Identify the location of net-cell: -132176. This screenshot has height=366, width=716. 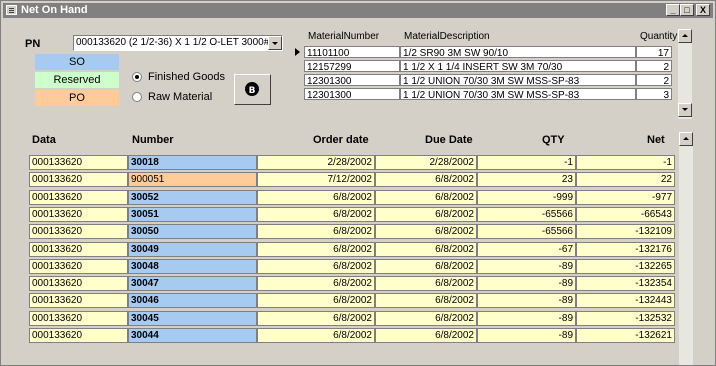
(625, 249).